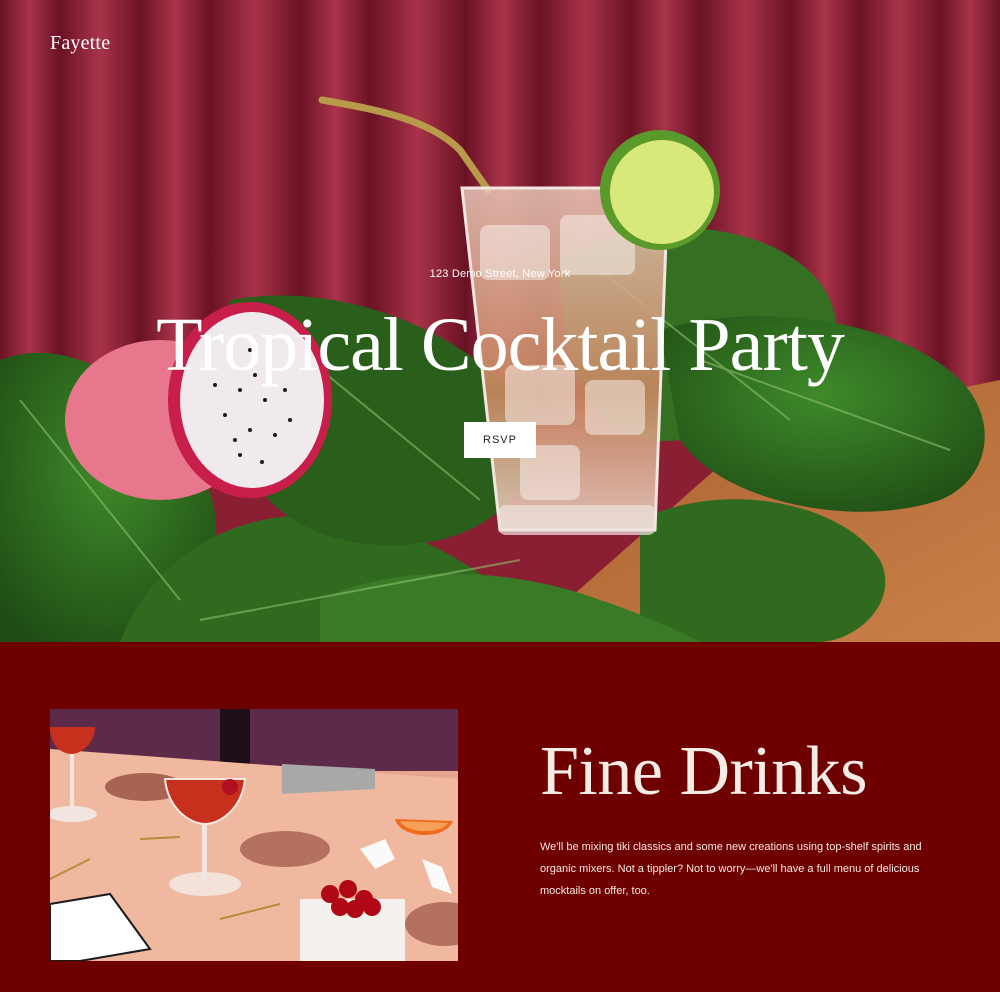 The image size is (1000, 992). I want to click on event-address: 123 Demo Street, New York, so click(500, 274).